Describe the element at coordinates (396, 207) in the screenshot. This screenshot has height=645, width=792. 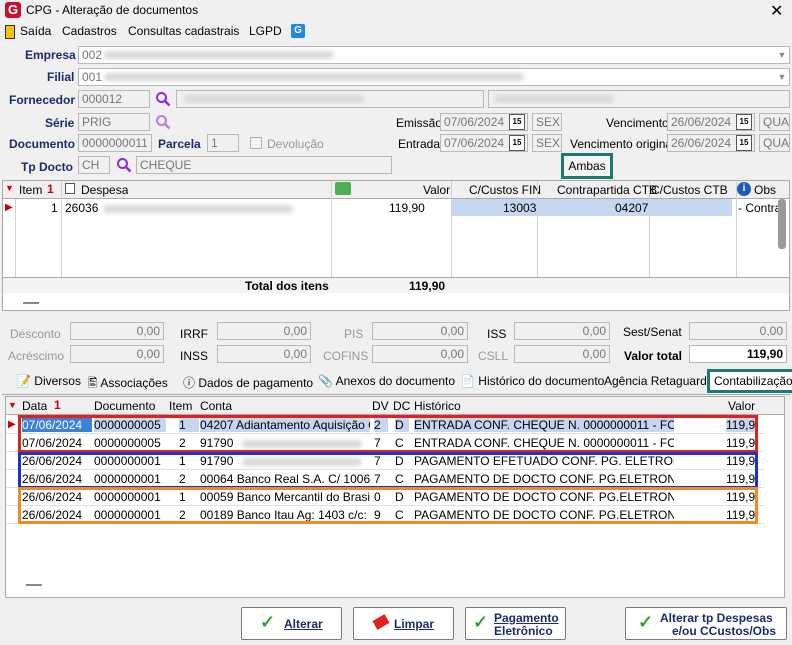
I see `table-row: ▶ 1 26036 119,90 13003 04207 - Contra` at that location.